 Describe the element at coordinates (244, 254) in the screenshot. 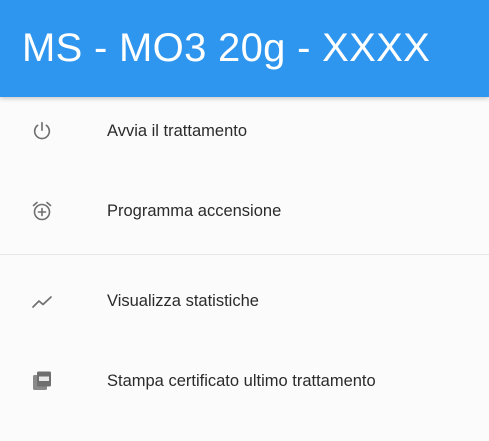

I see `menu-divider` at that location.